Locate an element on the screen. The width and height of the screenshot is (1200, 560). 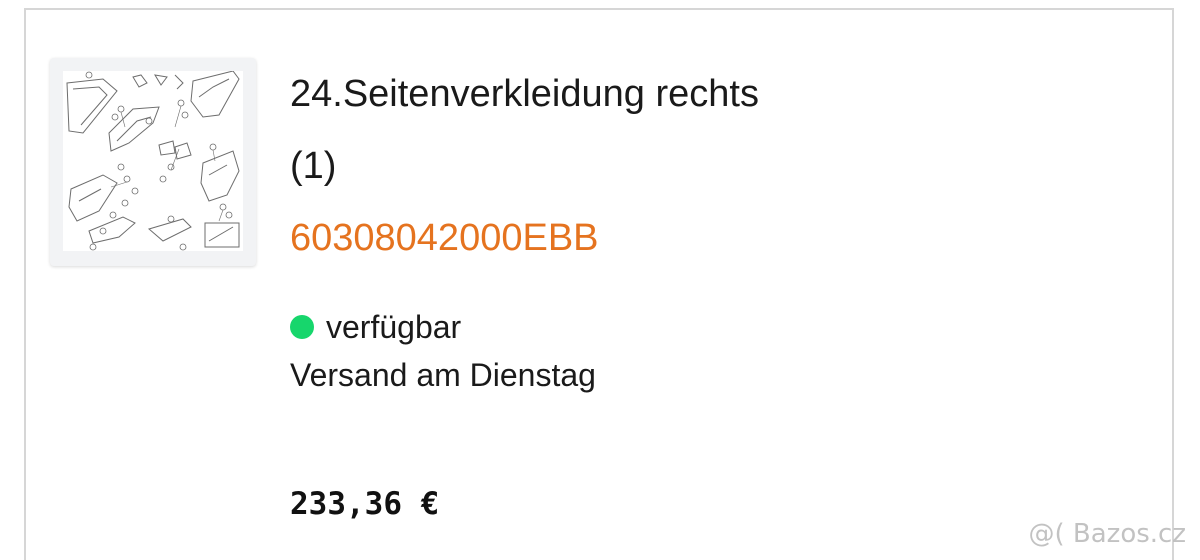
exploded-parts-diagram-icon is located at coordinates (153, 161).